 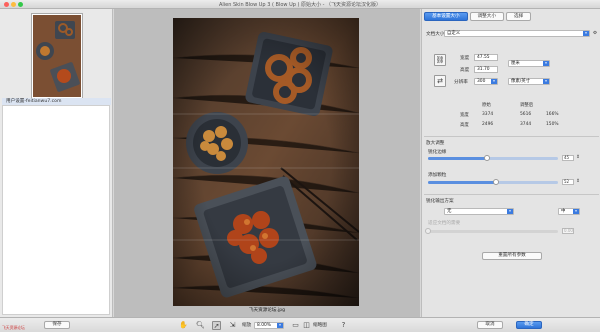 I want to click on doc-size-label: 文档大小, so click(x=435, y=34).